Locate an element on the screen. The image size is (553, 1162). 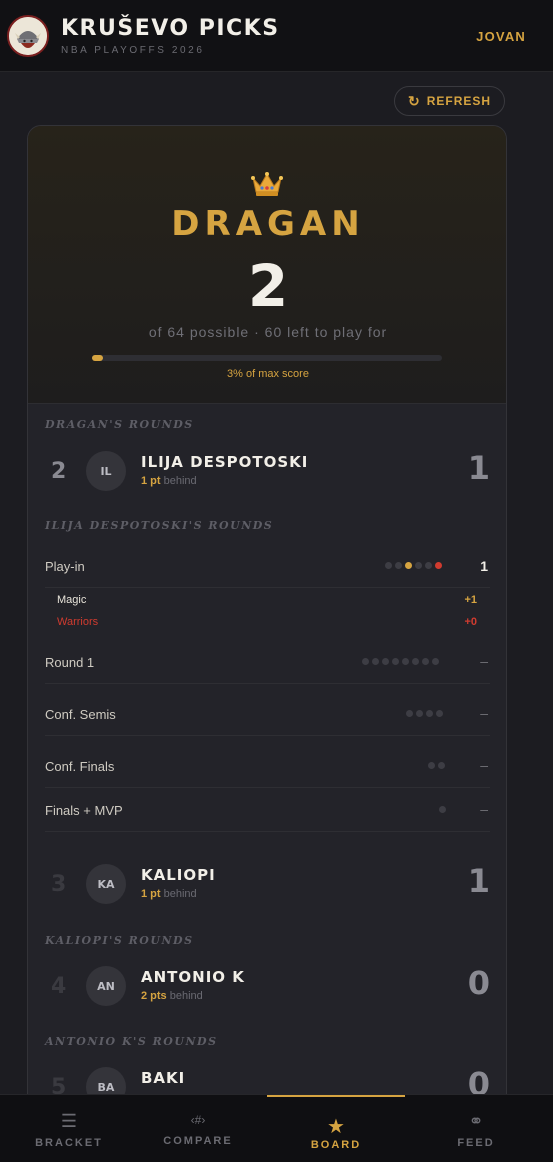
pick-points: +0 is located at coordinates (470, 622).